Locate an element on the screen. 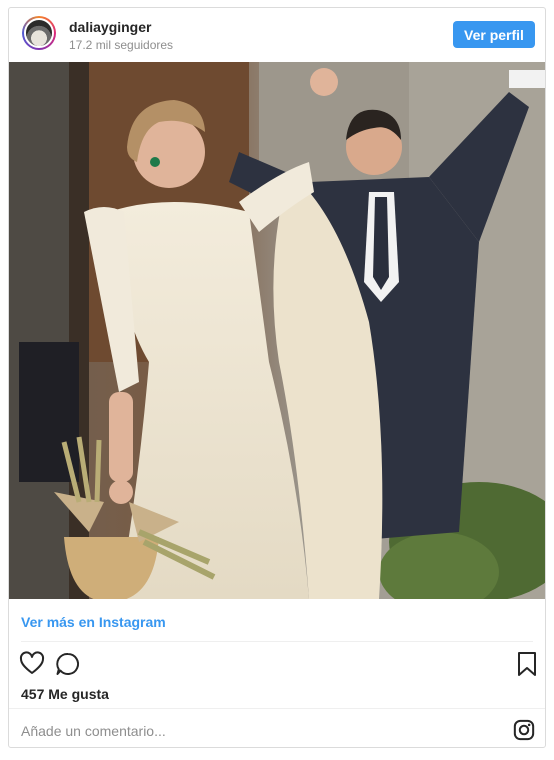  username: daliayginger is located at coordinates (110, 27).